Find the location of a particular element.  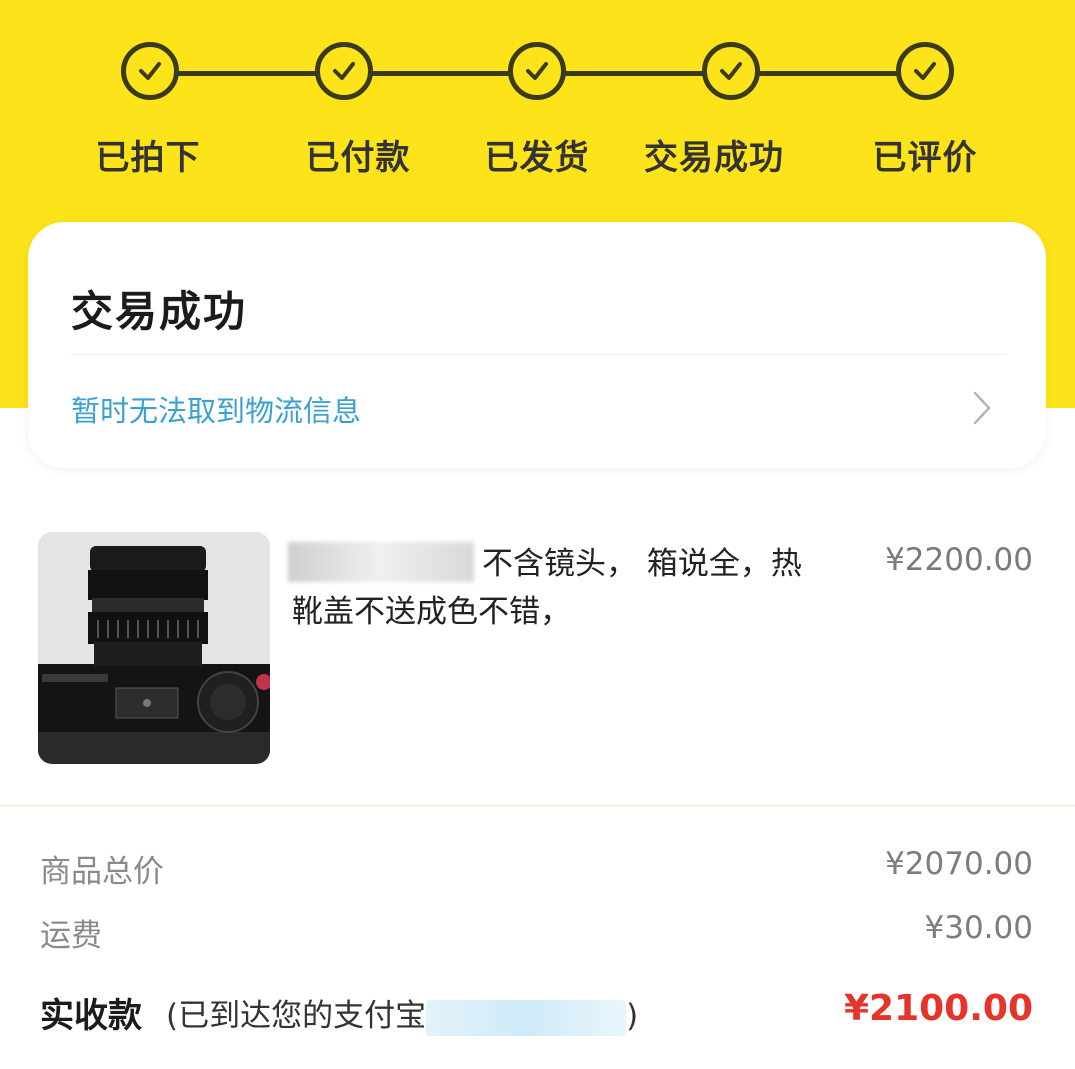

step-label-ordered: 已拍下 is located at coordinates (148, 158).